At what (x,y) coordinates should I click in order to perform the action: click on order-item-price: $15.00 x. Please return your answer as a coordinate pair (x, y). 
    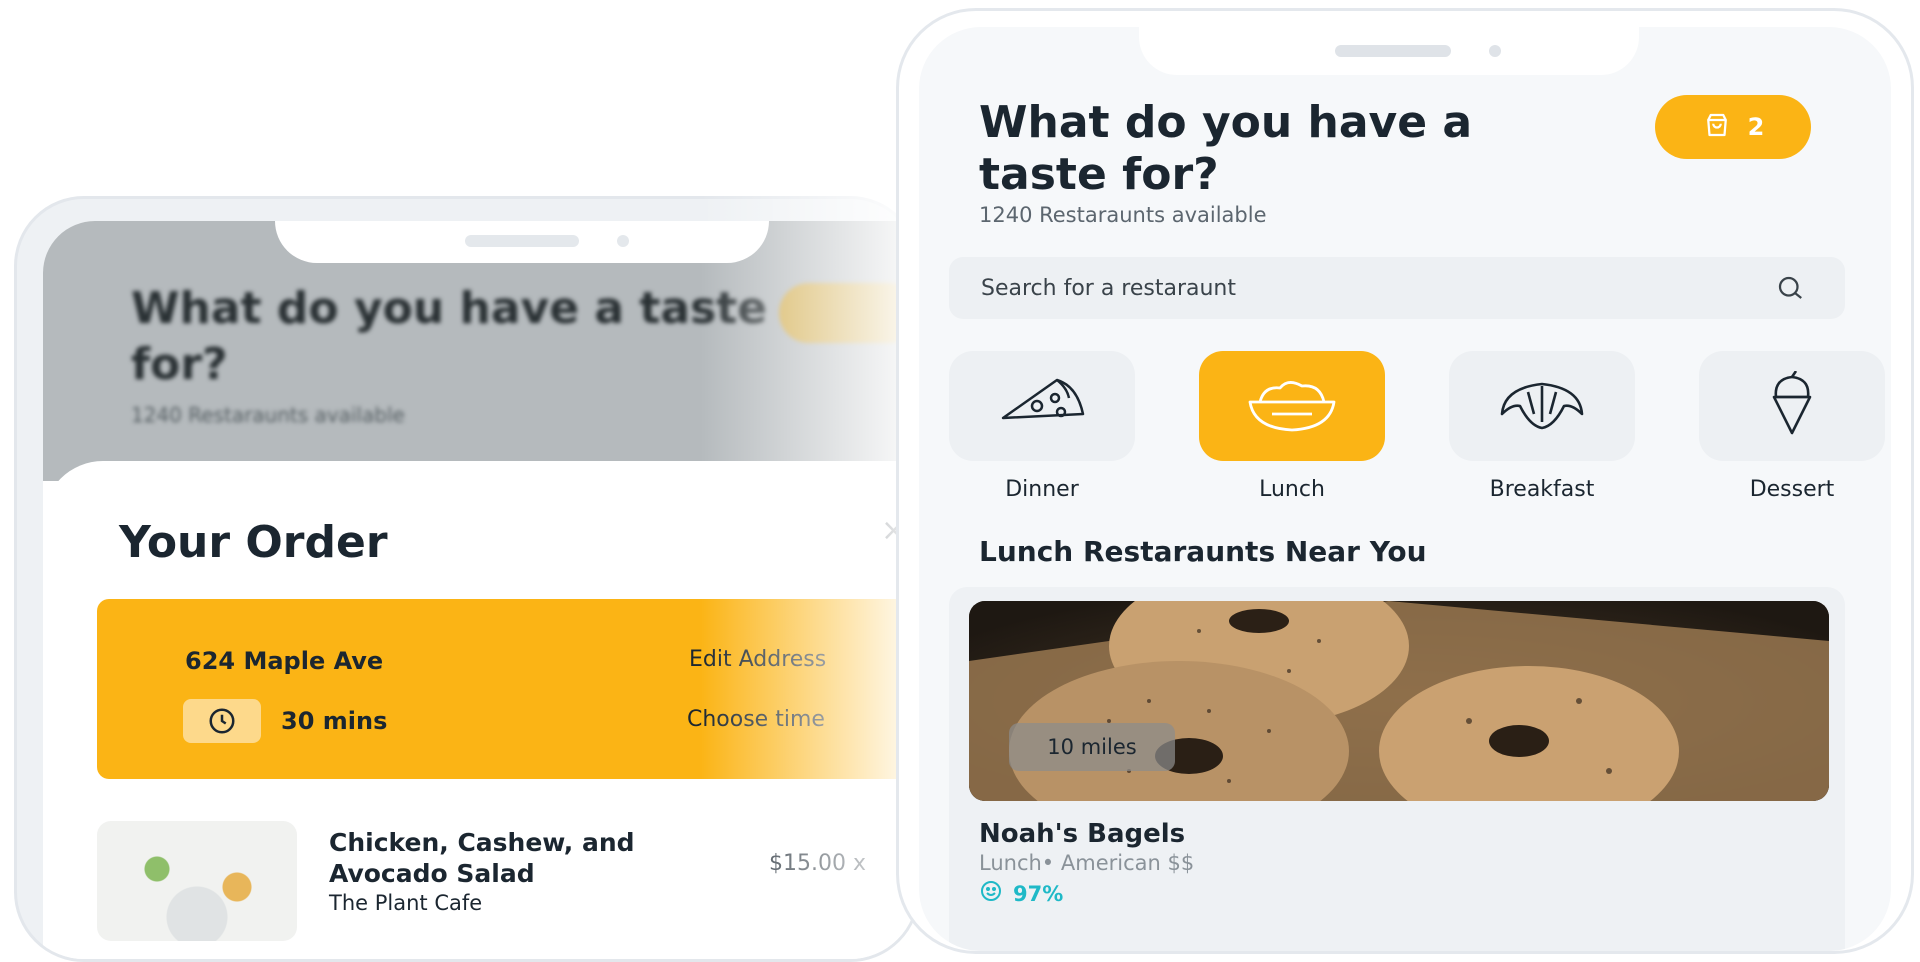
    Looking at the image, I should click on (817, 863).